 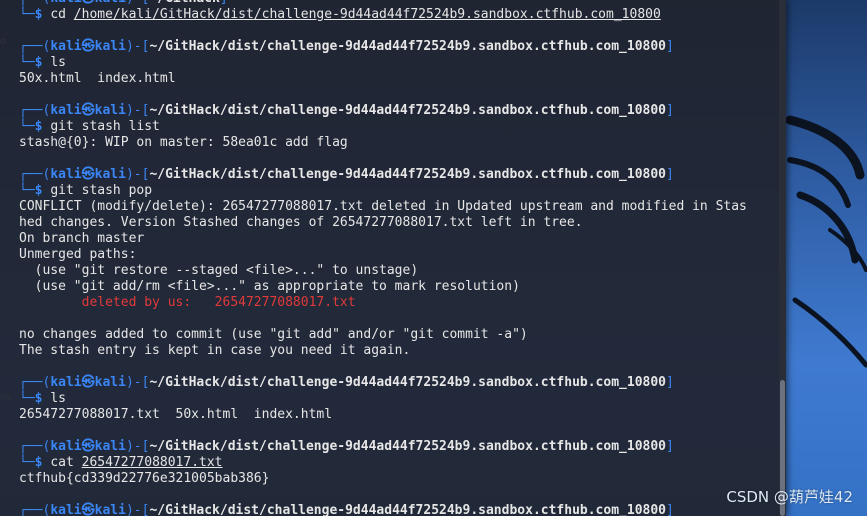 What do you see at coordinates (78, 254) in the screenshot?
I see `output-text: Unmerged paths:` at bounding box center [78, 254].